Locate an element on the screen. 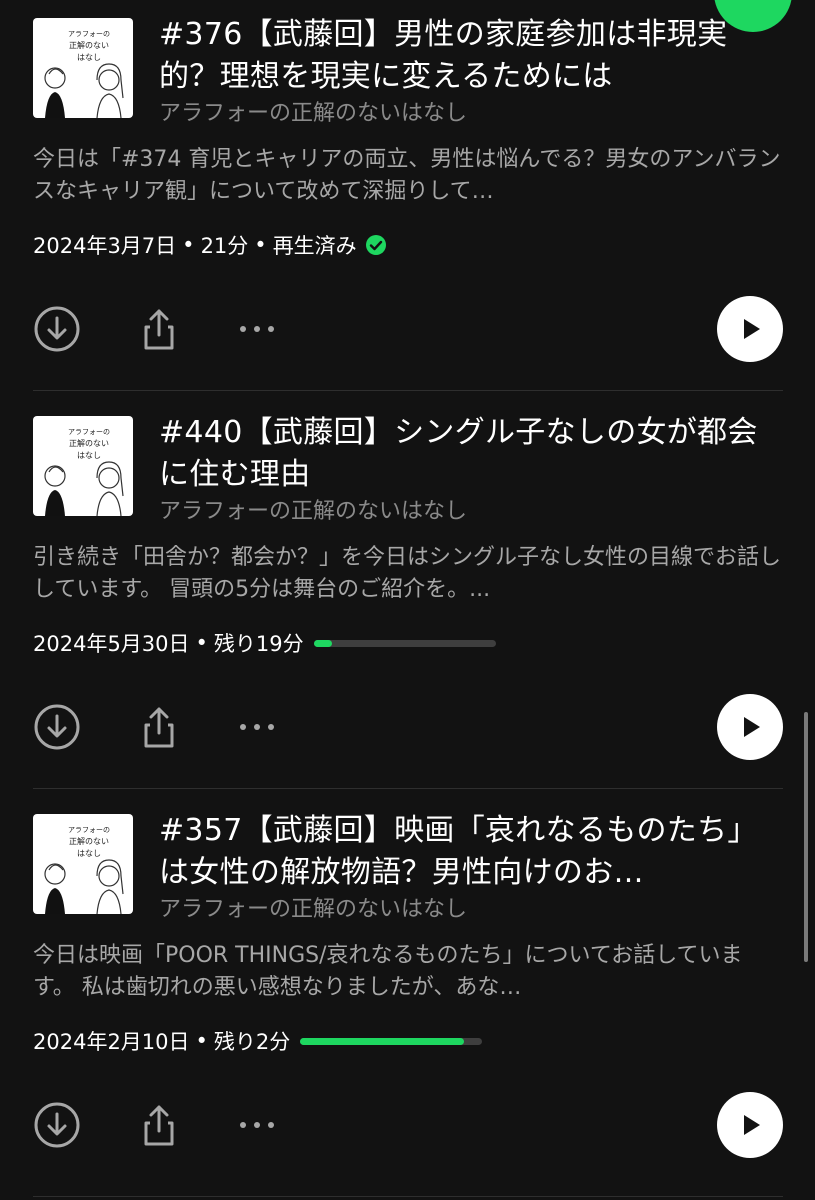  remaining-time: 残り2分 is located at coordinates (252, 1042).